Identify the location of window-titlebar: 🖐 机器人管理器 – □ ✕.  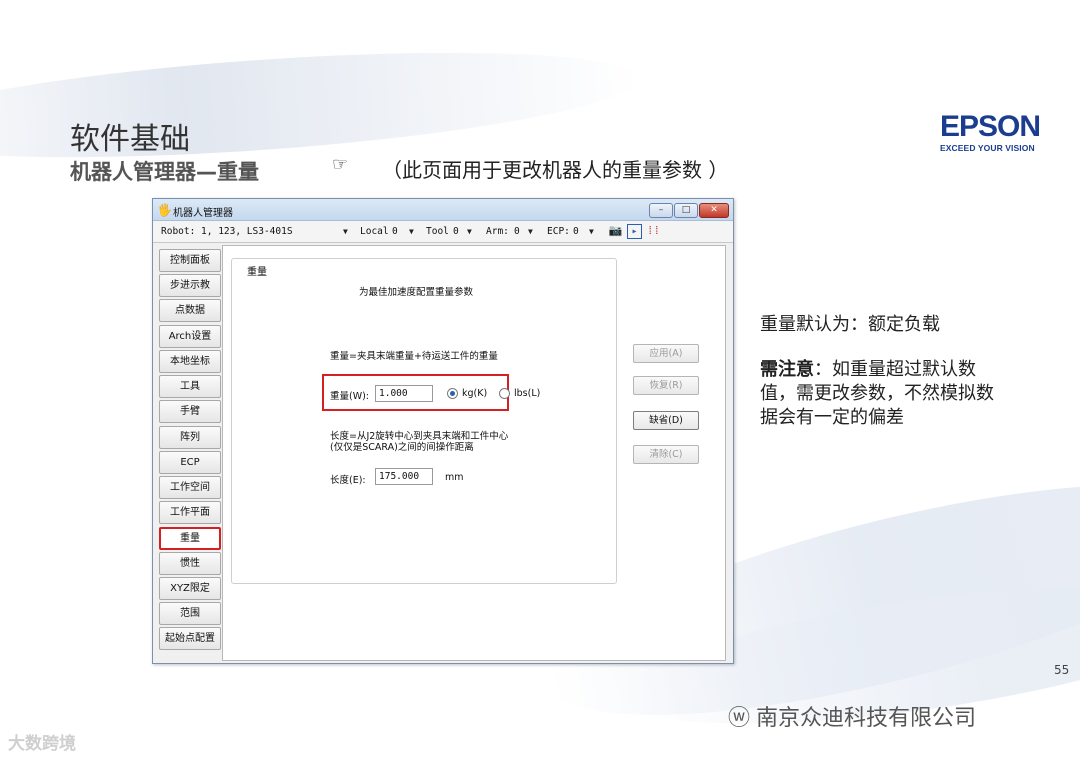
(443, 210).